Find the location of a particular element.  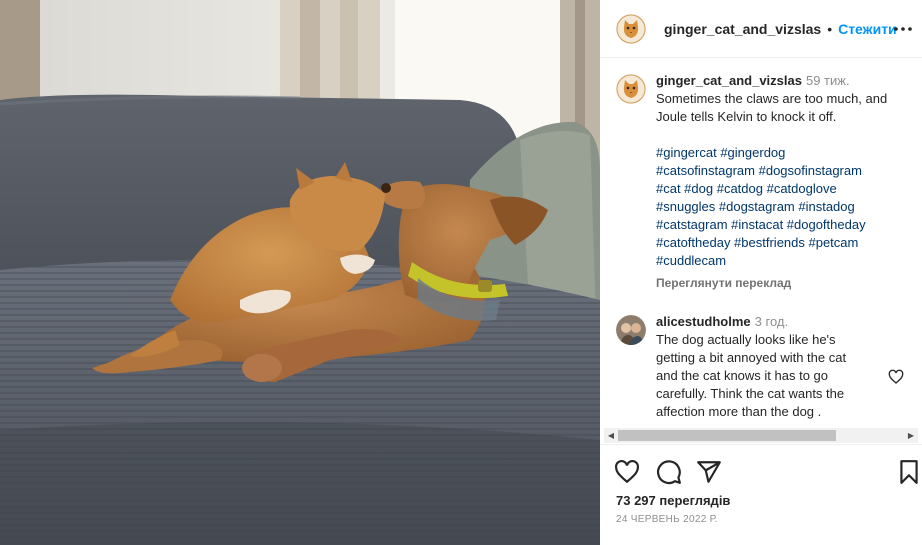

follow-button: Стежити is located at coordinates (867, 29).